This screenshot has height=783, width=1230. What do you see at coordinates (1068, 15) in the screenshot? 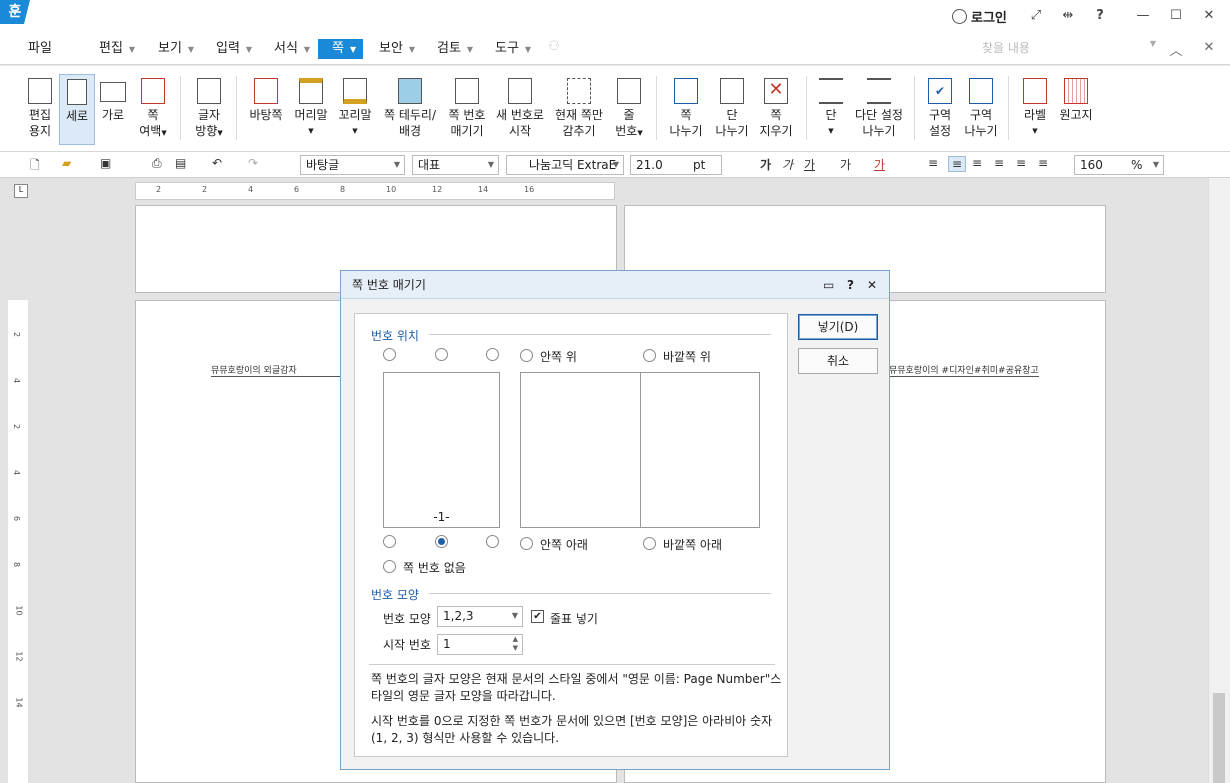
I see `split-view-icon: ⇹` at bounding box center [1068, 15].